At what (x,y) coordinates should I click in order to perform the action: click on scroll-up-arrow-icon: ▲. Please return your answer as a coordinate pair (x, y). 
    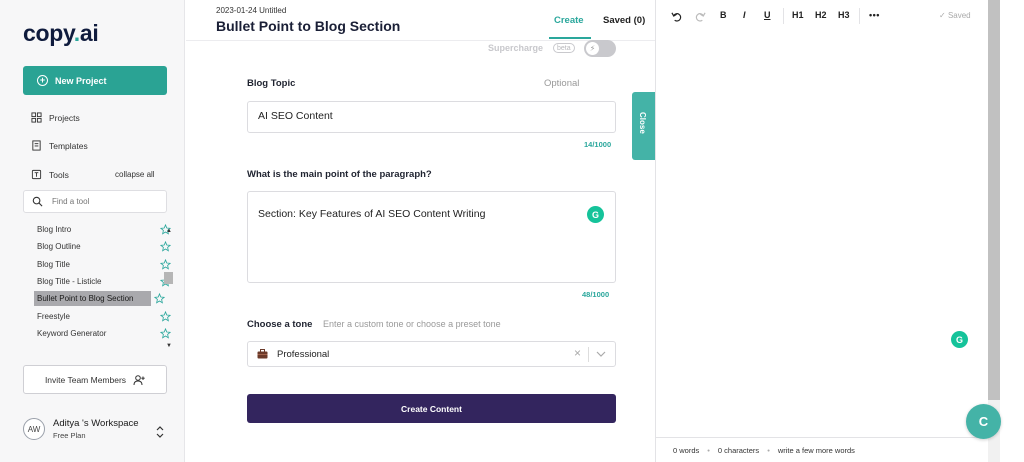
    Looking at the image, I should click on (169, 231).